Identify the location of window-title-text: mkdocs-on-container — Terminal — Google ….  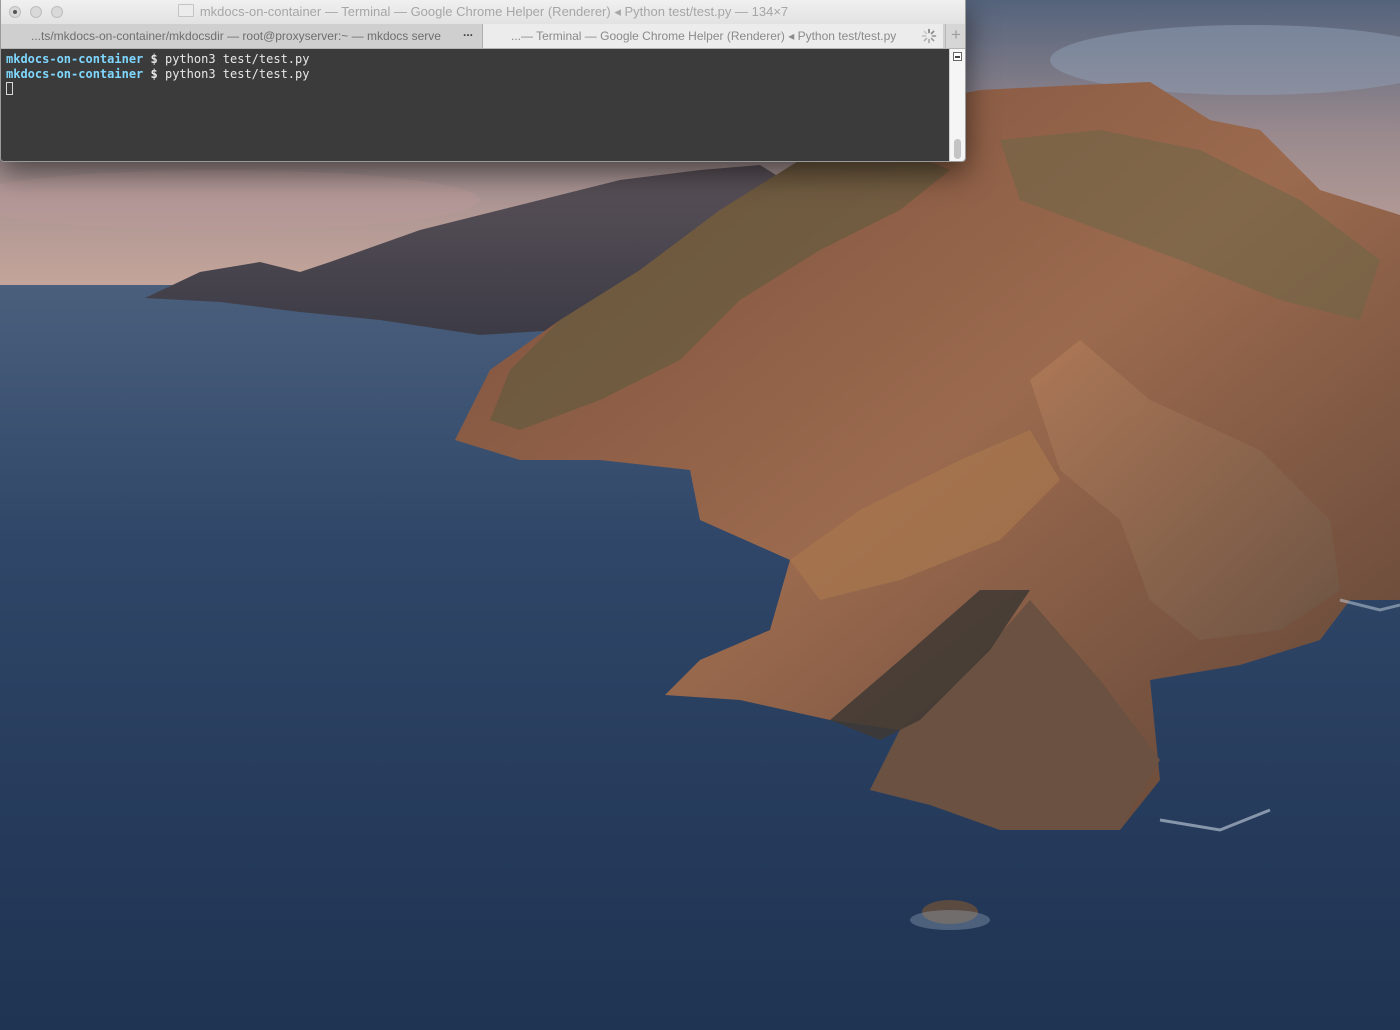
(494, 11).